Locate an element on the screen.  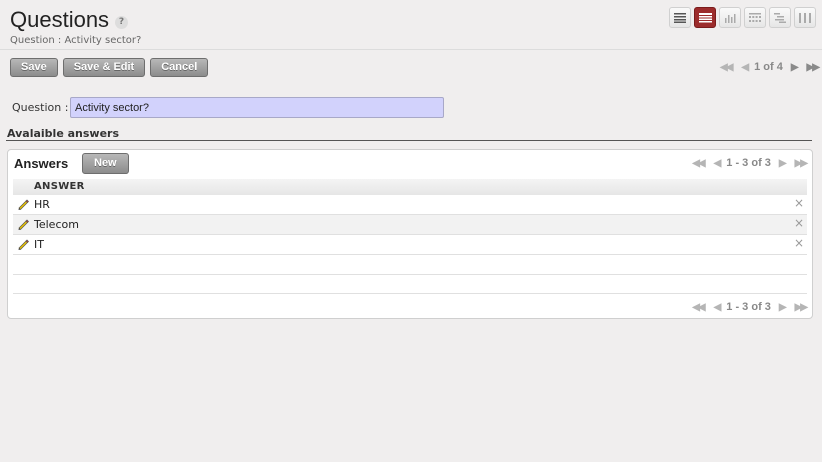
answers-title: Answers is located at coordinates (41, 163).